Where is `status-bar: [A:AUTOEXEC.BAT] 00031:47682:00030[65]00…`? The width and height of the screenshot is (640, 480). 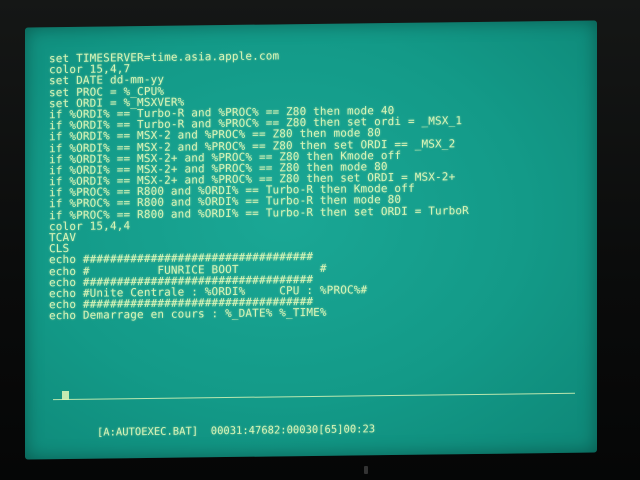
status-bar: [A:AUTOEXEC.BAT] 00031:47682:00030[65]00… is located at coordinates (217, 431).